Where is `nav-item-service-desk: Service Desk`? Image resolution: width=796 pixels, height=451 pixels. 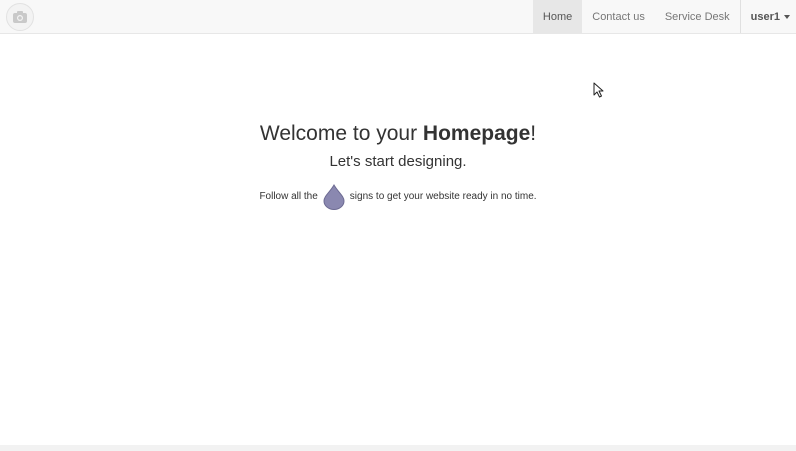 nav-item-service-desk: Service Desk is located at coordinates (697, 16).